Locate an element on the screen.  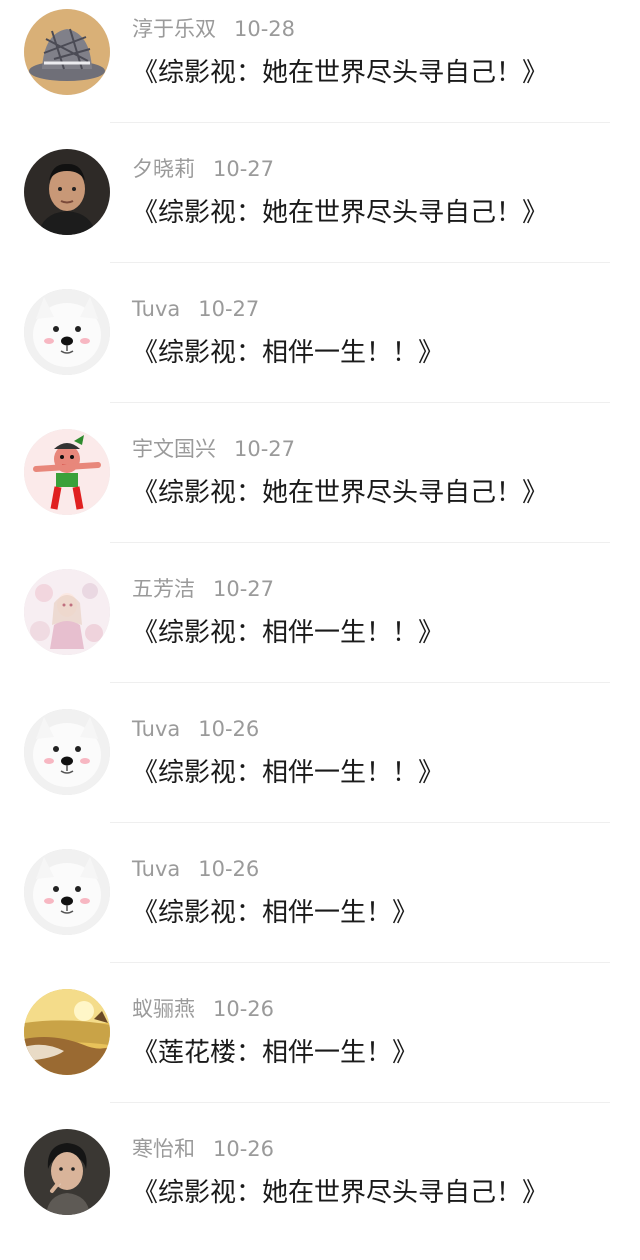
young-man-avatar-icon is located at coordinates (67, 192).